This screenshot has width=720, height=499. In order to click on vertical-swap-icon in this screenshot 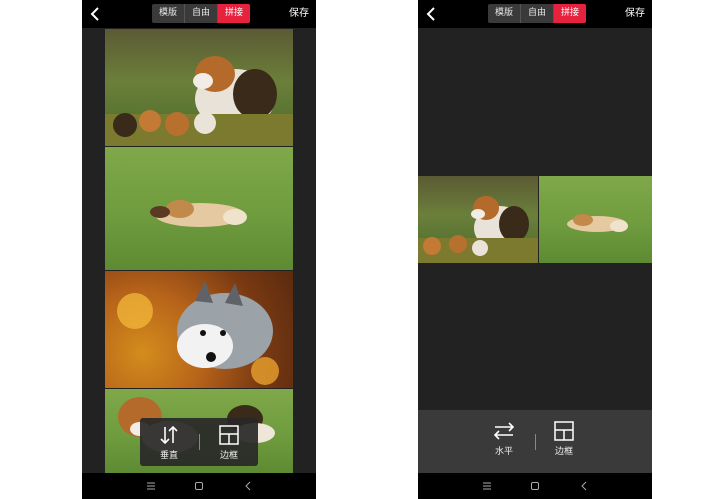, I will do `click(169, 435)`.